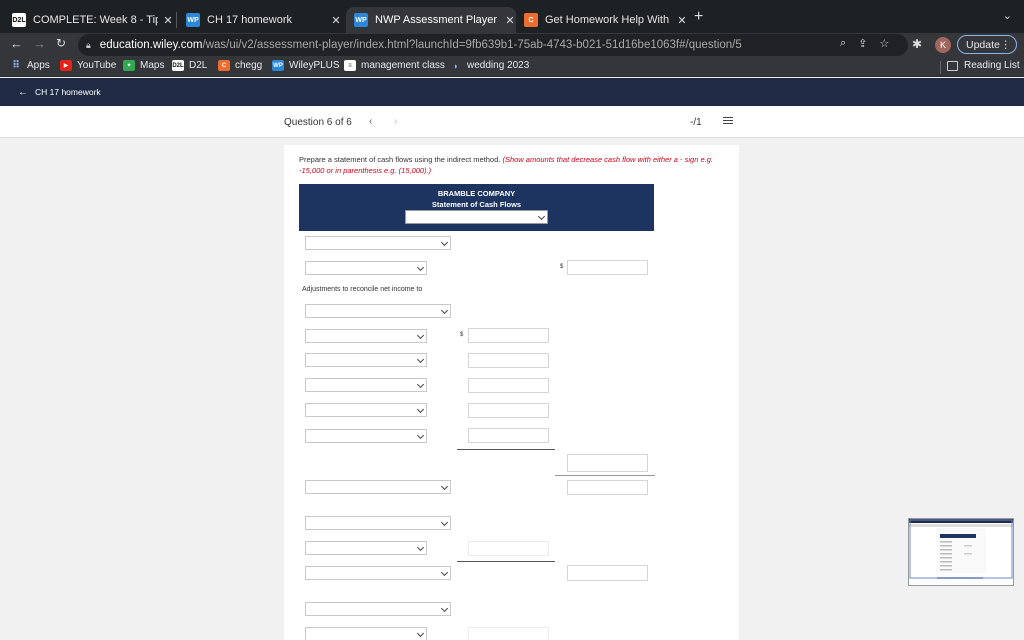  What do you see at coordinates (512, 92) in the screenshot?
I see `back-to-assignment-link: ← CH 17 homework` at bounding box center [512, 92].